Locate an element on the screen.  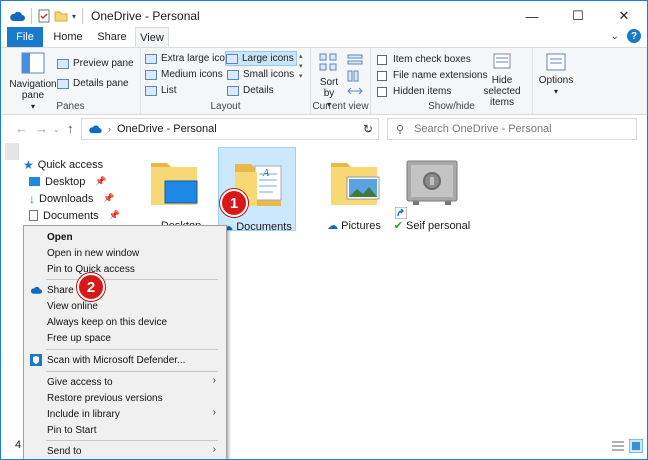
preview-pane-icon is located at coordinates (63, 63).